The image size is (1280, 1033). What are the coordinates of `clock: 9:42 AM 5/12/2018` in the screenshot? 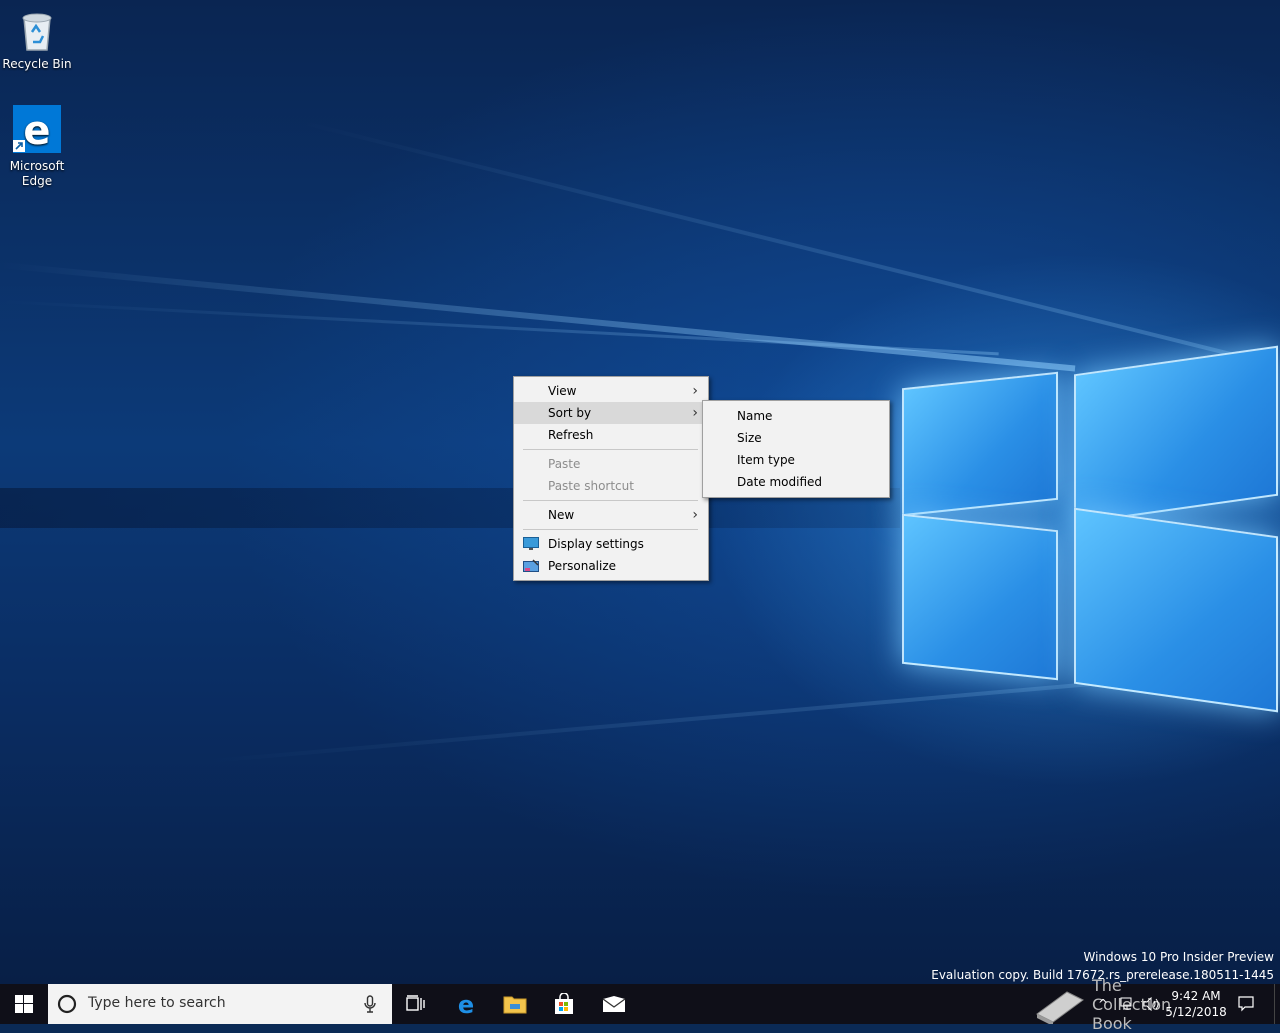 It's located at (1196, 1004).